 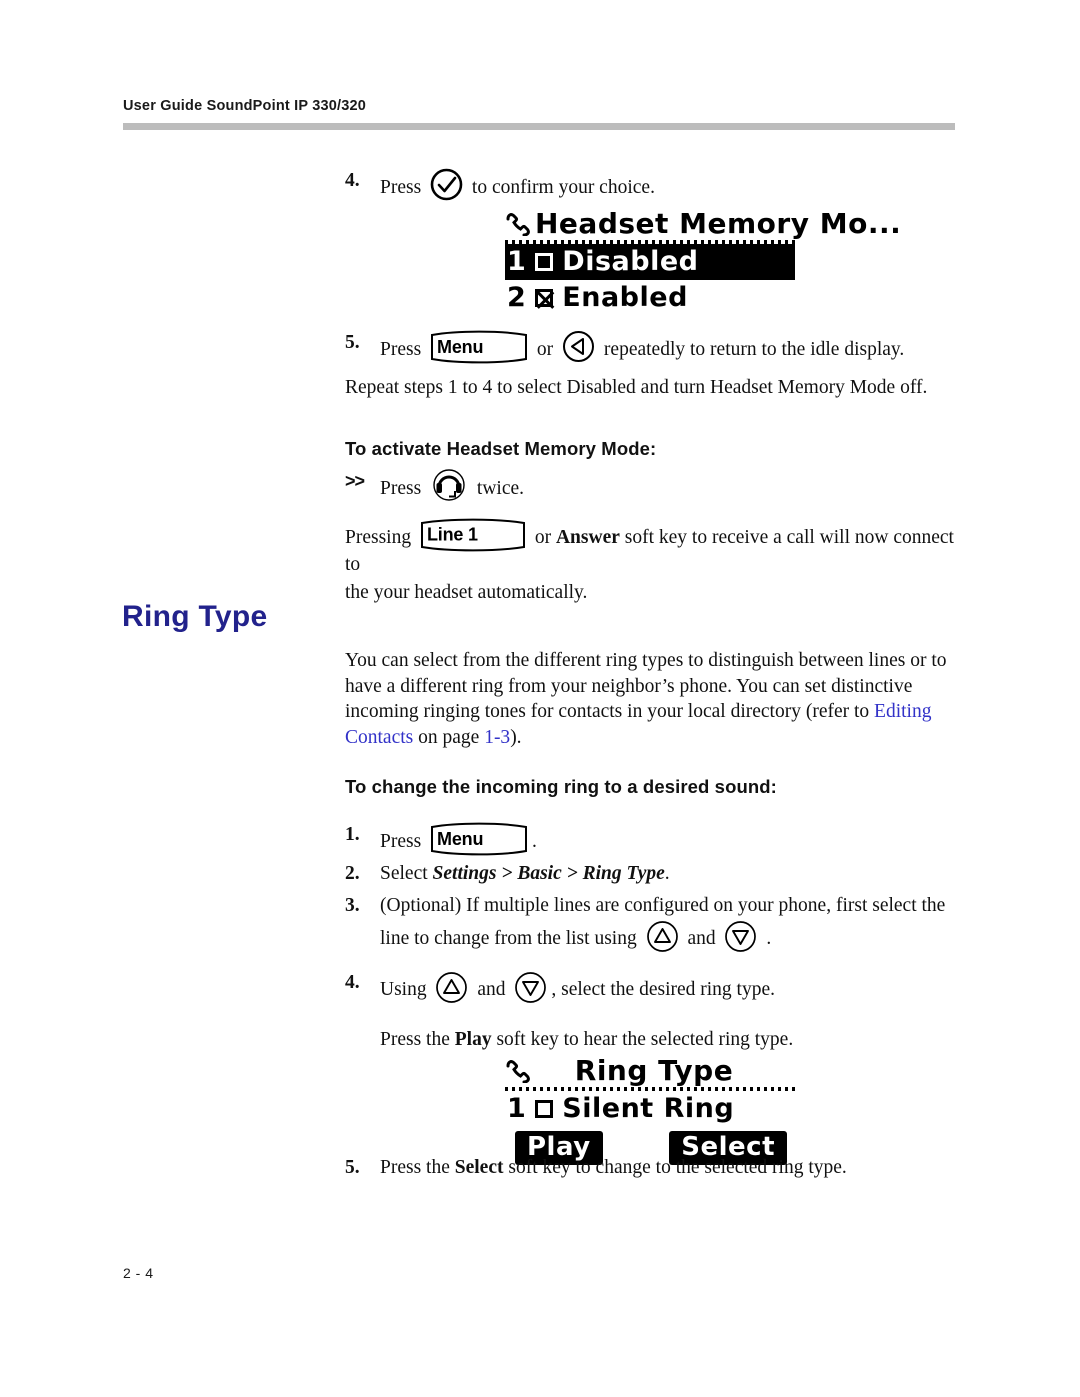 What do you see at coordinates (352, 834) in the screenshot?
I see `step-number: 1.` at bounding box center [352, 834].